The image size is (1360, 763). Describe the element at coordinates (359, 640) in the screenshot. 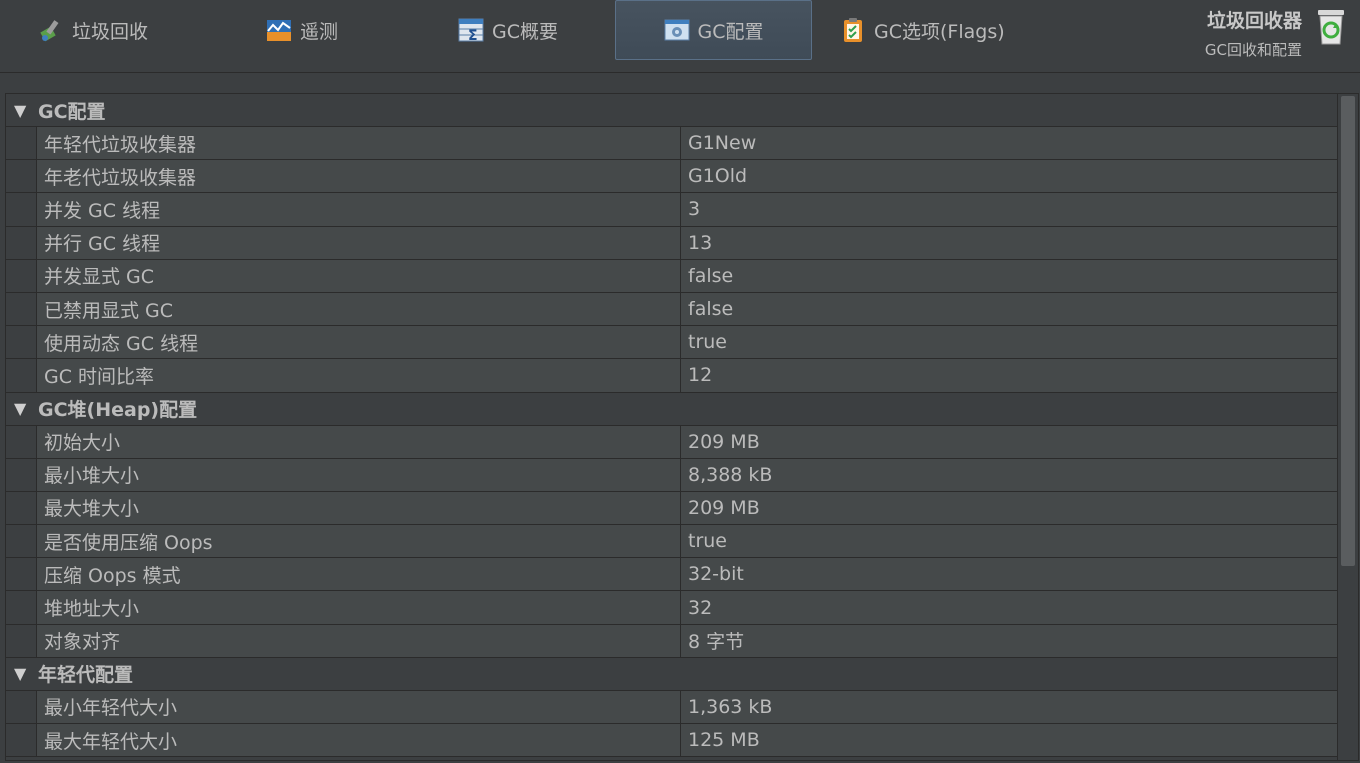

I see `property-name: 对象对齐` at that location.